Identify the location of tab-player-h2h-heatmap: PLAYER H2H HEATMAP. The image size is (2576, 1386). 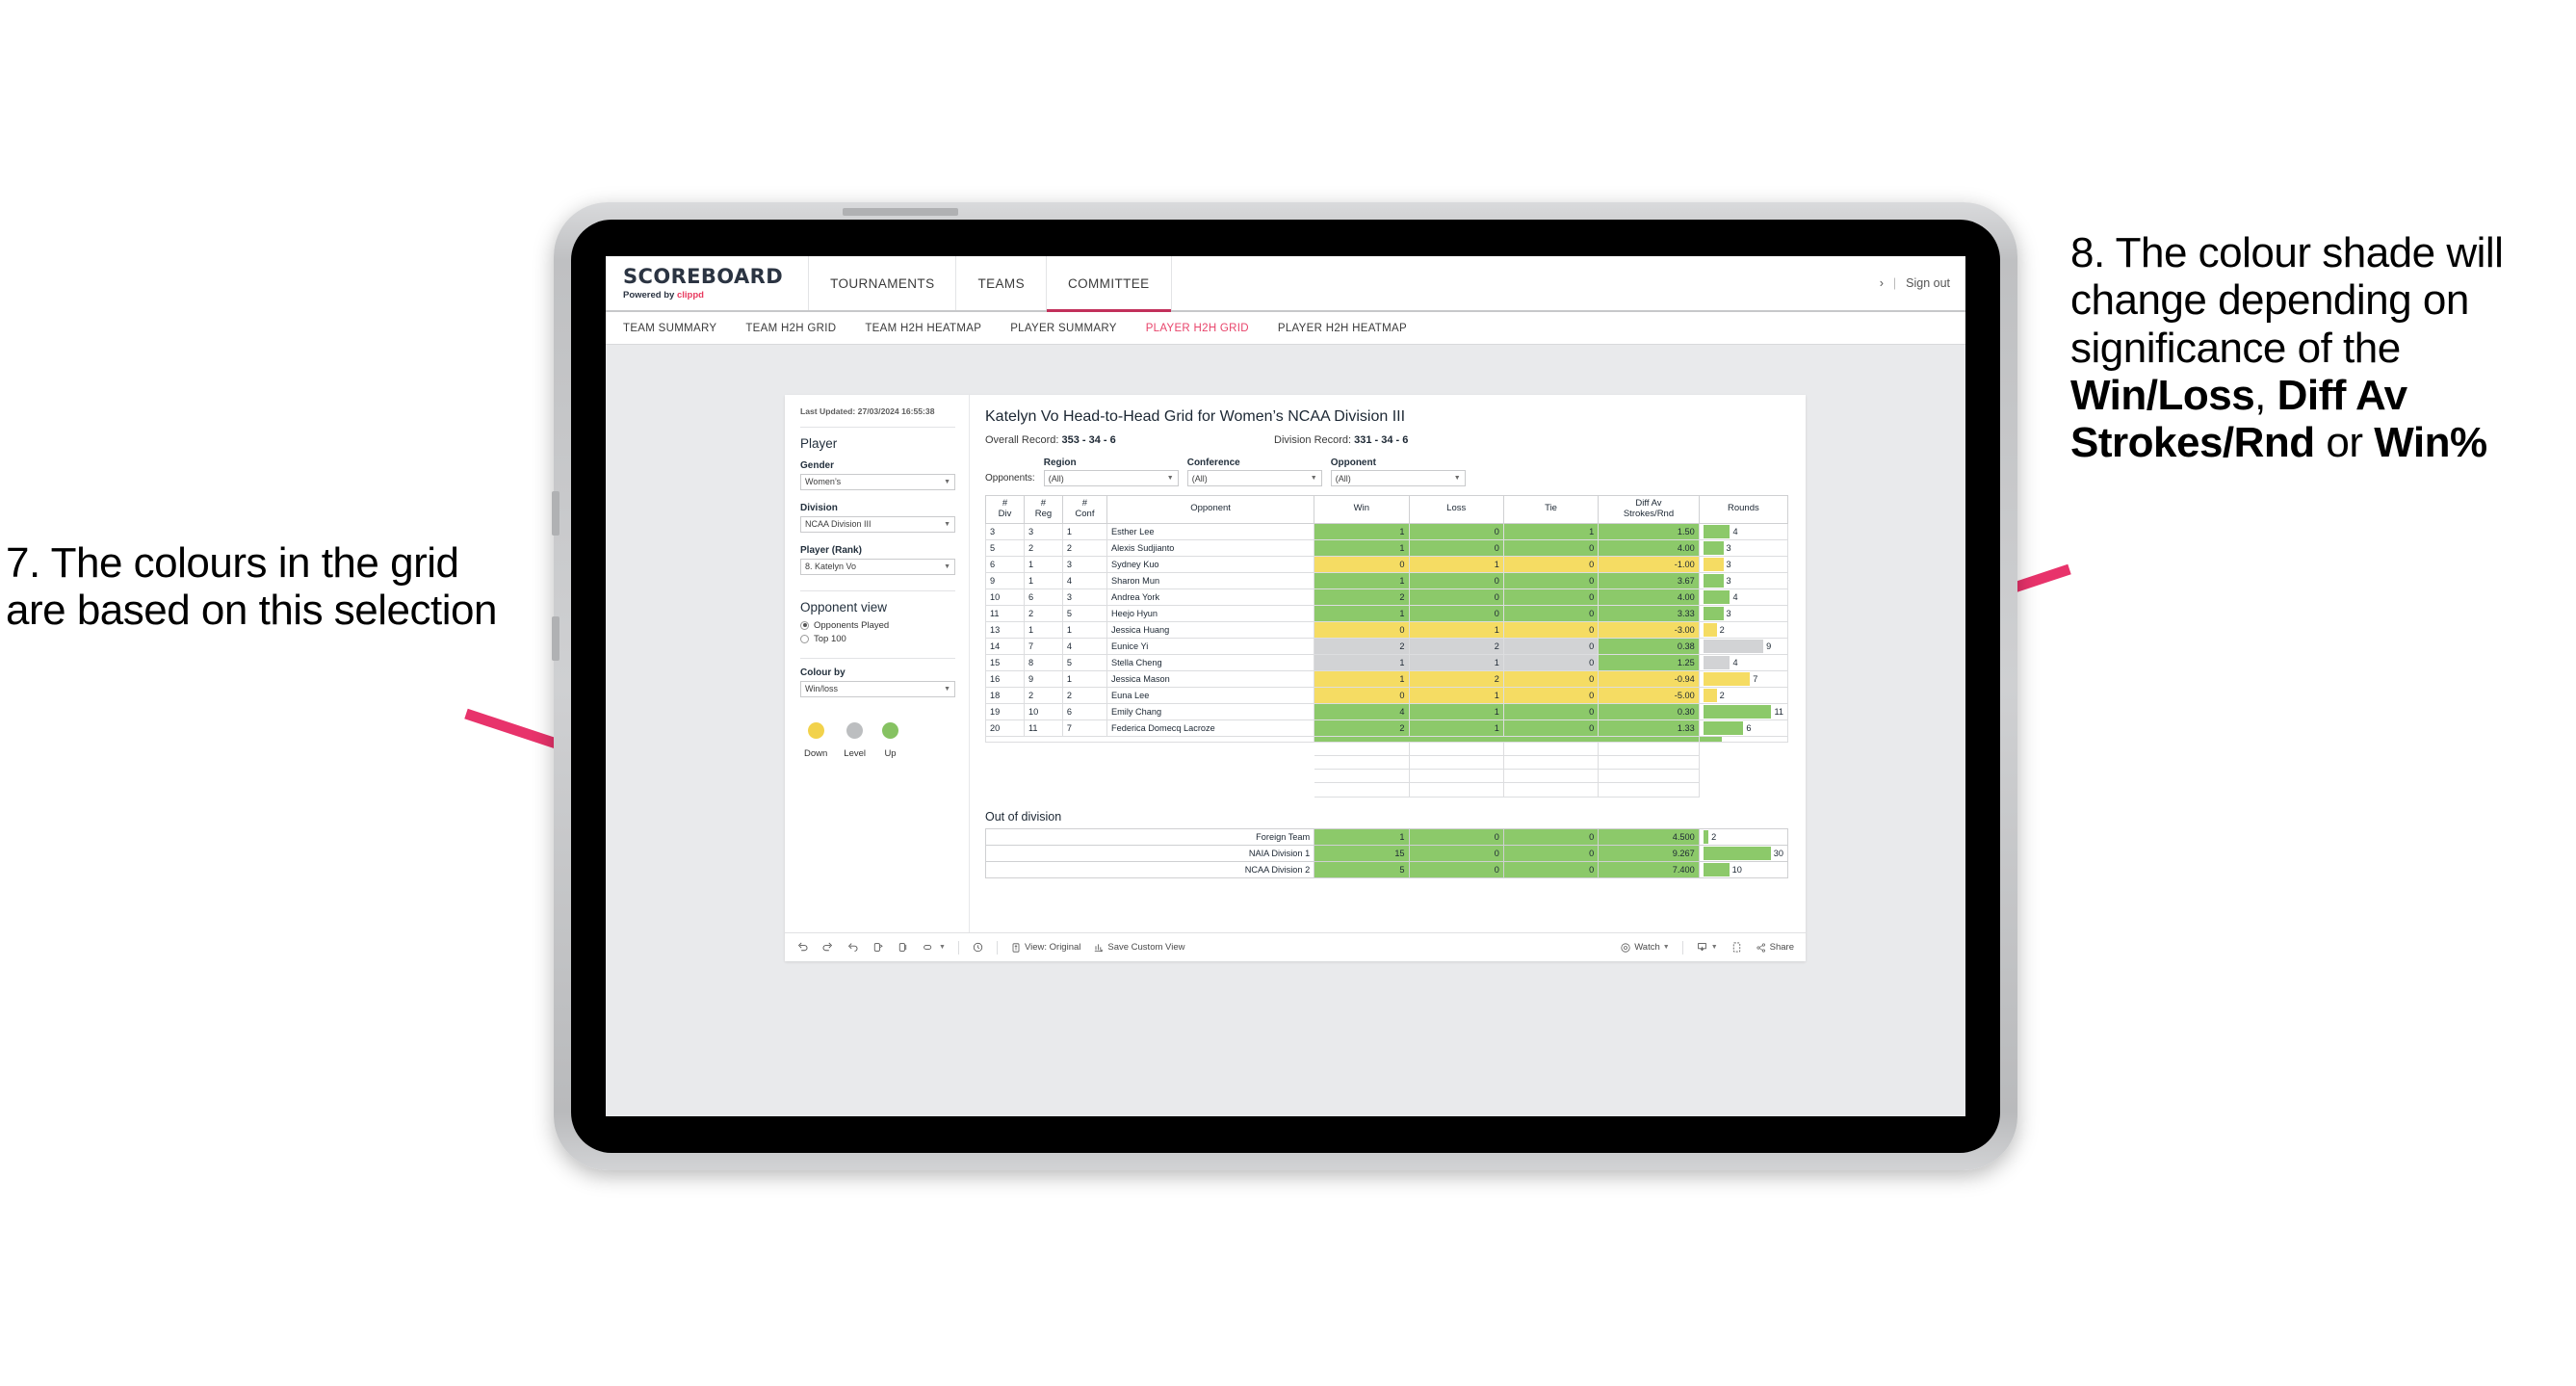
(1342, 328).